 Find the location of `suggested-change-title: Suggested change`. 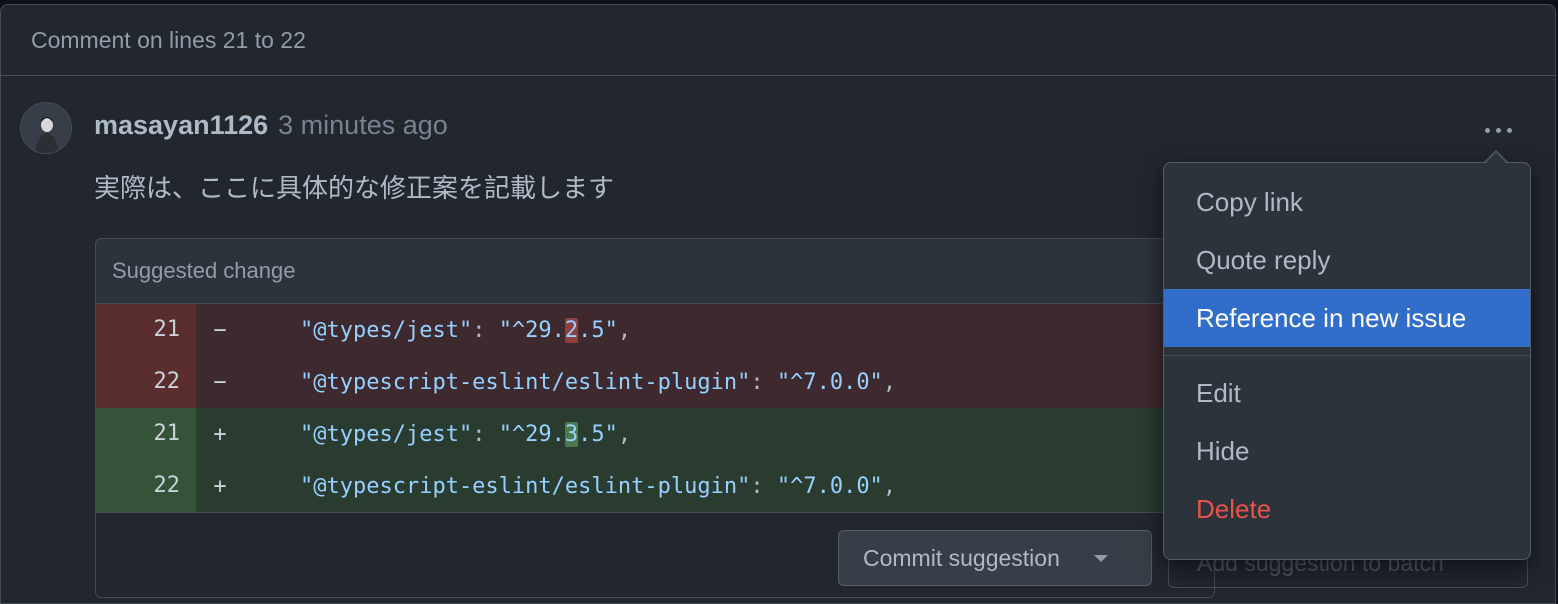

suggested-change-title: Suggested change is located at coordinates (655, 271).